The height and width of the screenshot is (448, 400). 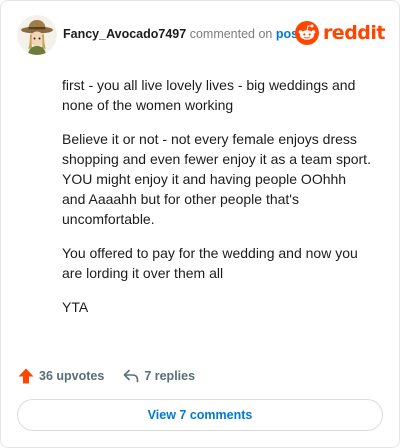 I want to click on upvotes-count: 36 upvotes, so click(x=72, y=376).